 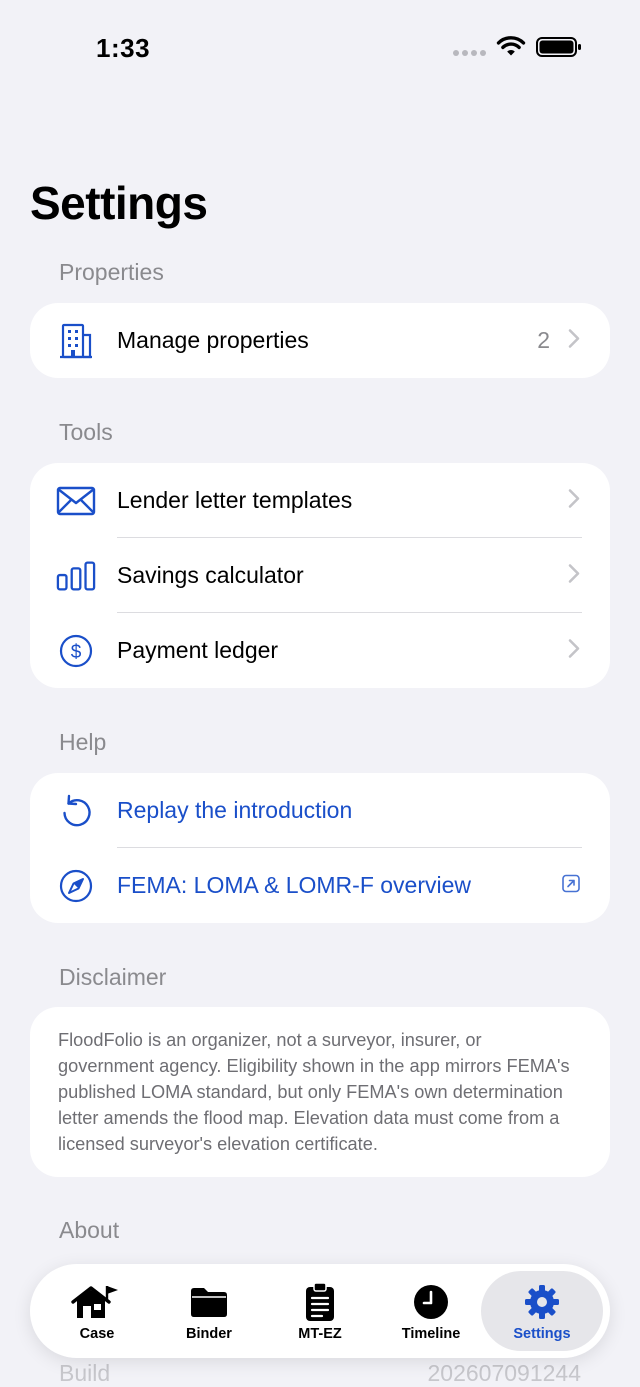 What do you see at coordinates (76, 501) in the screenshot?
I see `envelope-icon` at bounding box center [76, 501].